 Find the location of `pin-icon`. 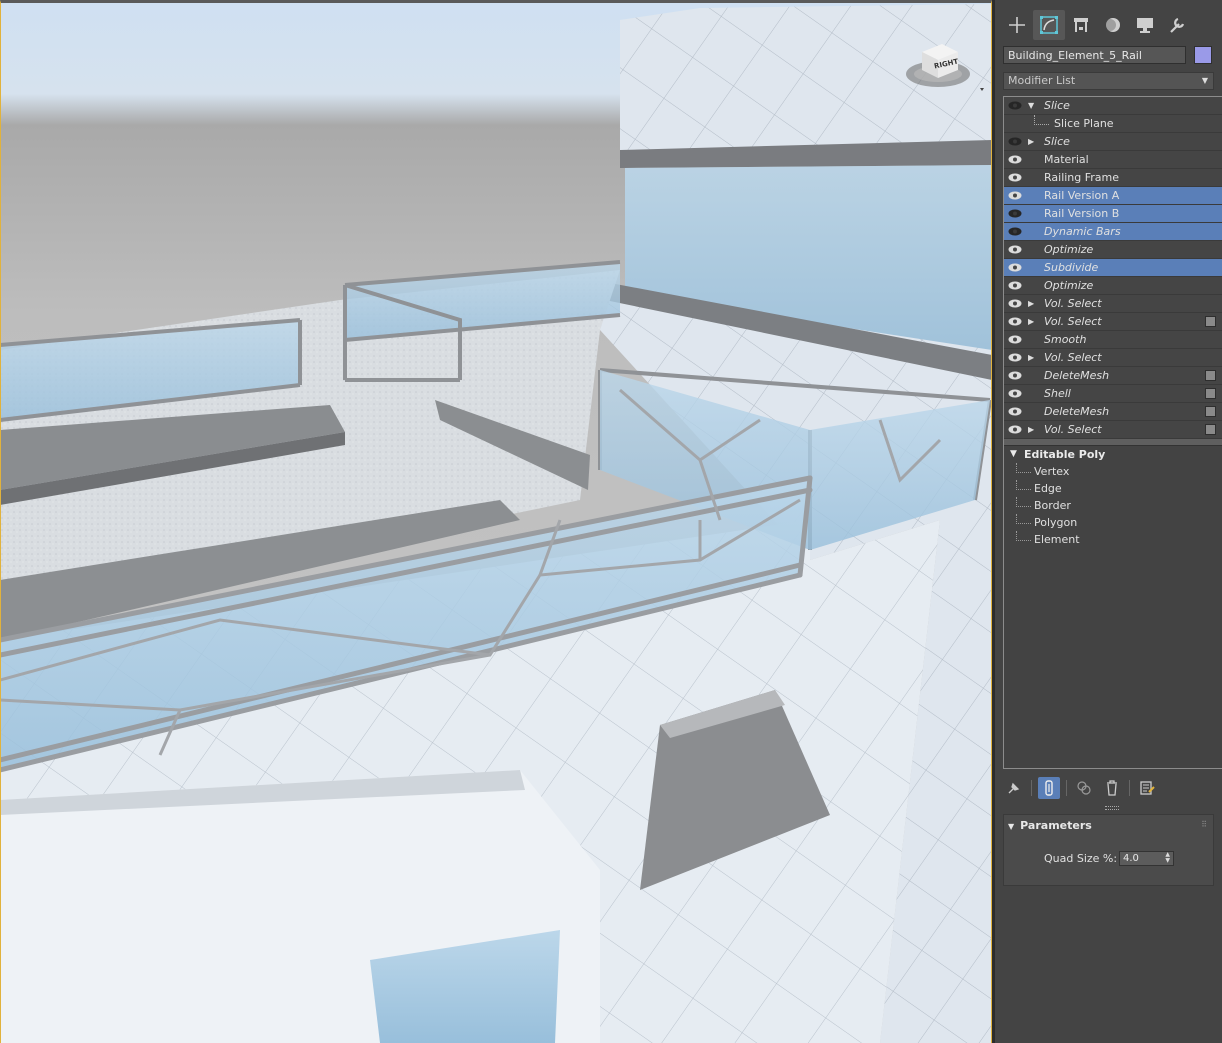

pin-icon is located at coordinates (1014, 788).